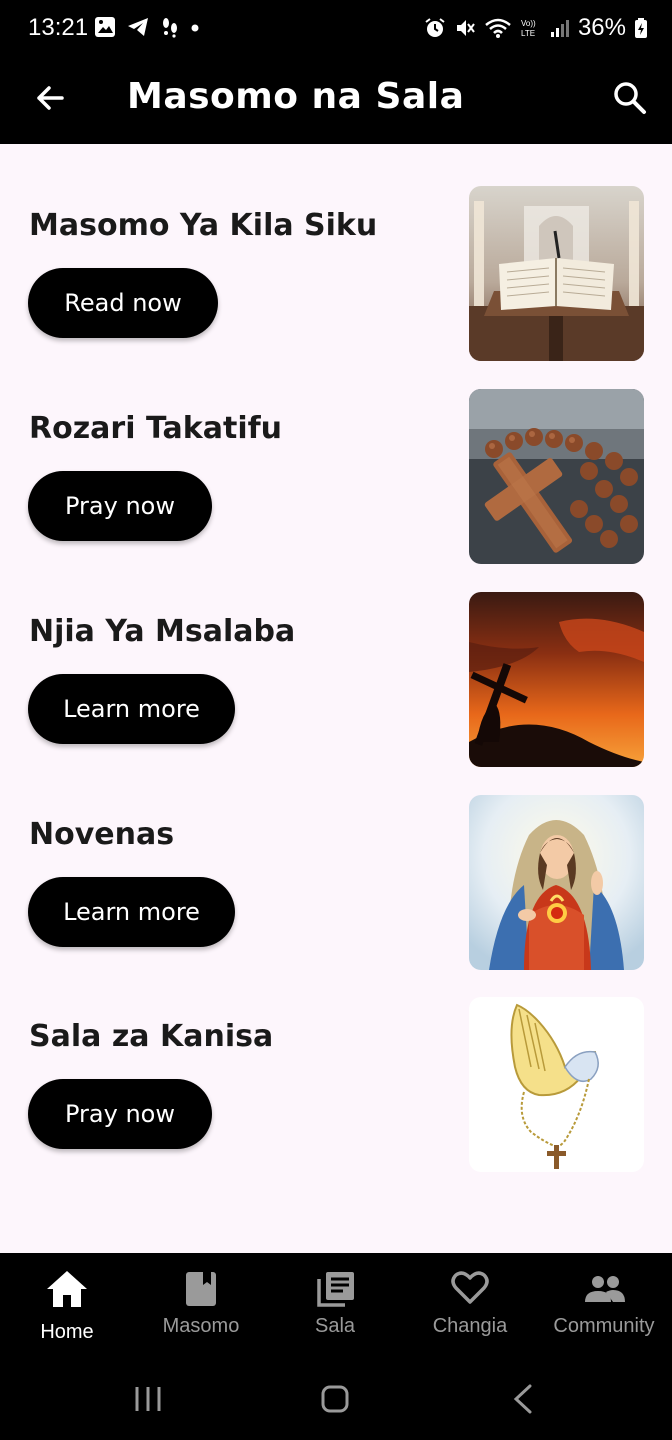  I want to click on card-sala: Sala za Kanisa Pray now, so click(336, 1087).